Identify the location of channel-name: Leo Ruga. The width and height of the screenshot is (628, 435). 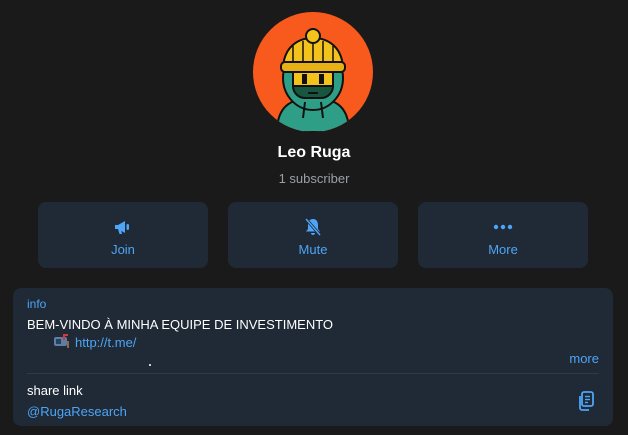
(314, 152).